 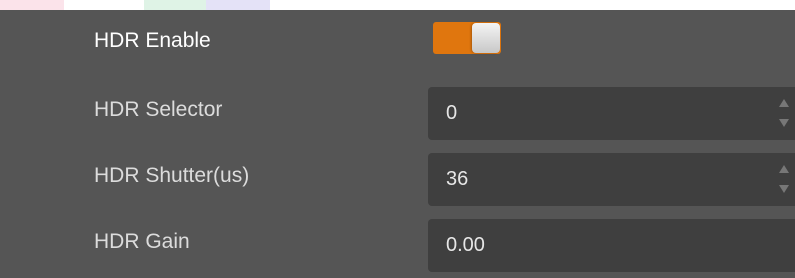 I want to click on property-label: HDR Gain, so click(x=142, y=241).